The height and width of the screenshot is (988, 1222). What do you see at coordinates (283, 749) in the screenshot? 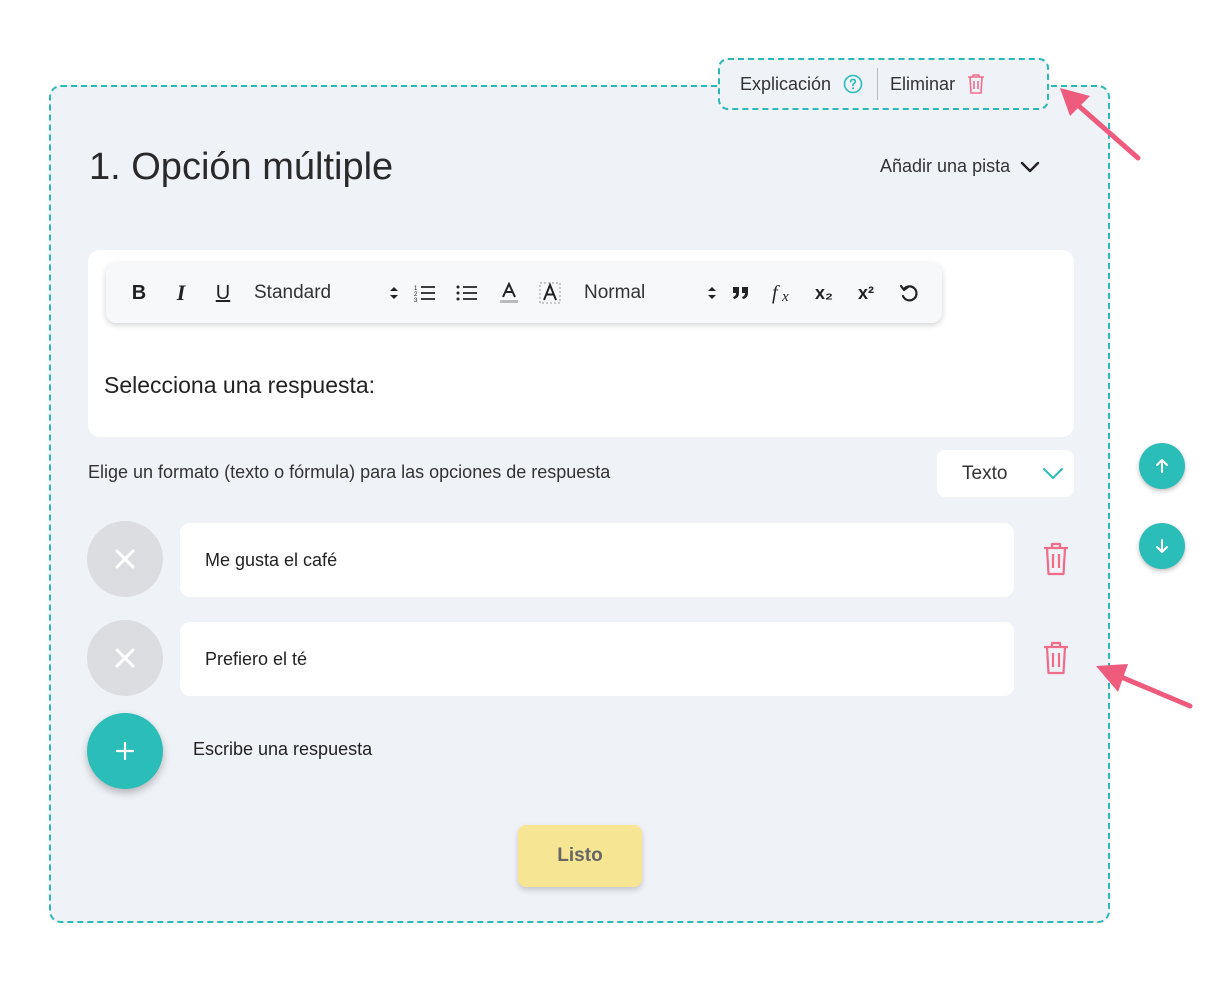
I see `add-answer-label: Escribe una respuesta` at bounding box center [283, 749].